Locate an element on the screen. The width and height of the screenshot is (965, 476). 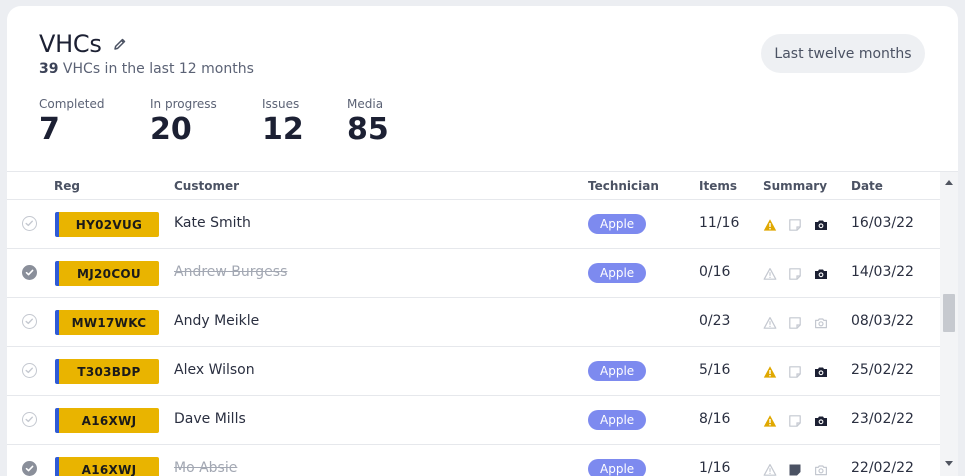
row-date: 25/02/22 is located at coordinates (882, 370).